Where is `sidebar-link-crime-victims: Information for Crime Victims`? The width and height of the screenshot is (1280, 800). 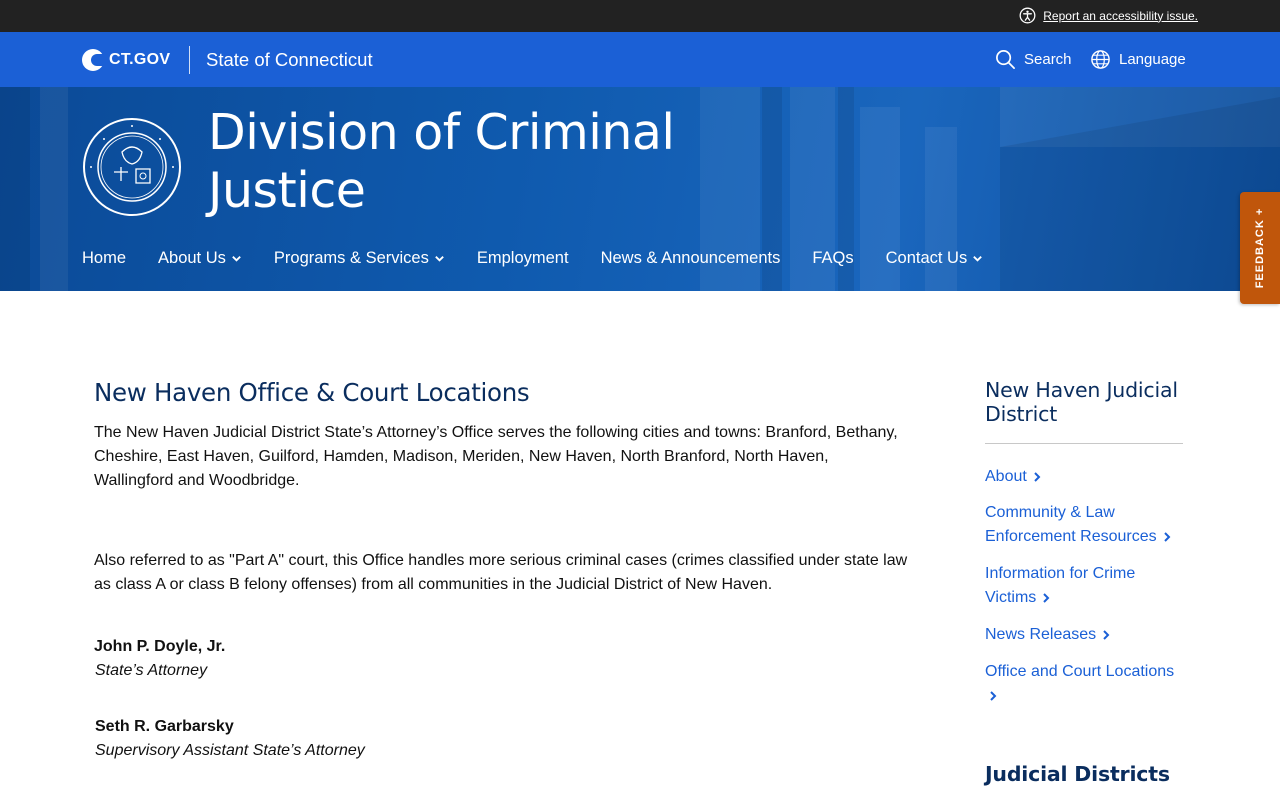
sidebar-link-crime-victims: Information for Crime Victims is located at coordinates (1072, 586).